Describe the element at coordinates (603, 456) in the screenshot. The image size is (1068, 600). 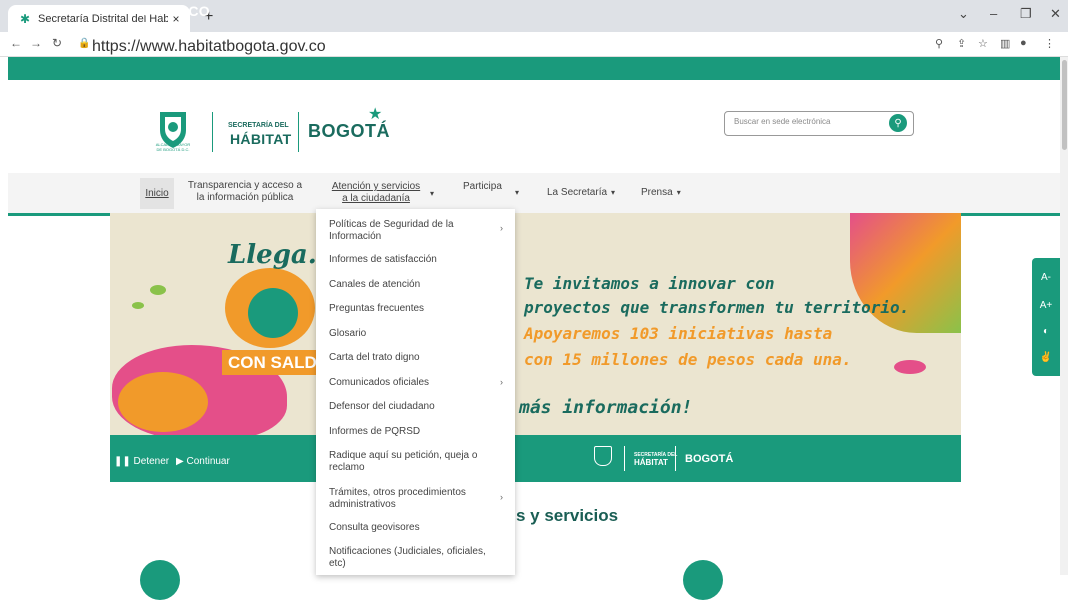
I see `shield-icon` at that location.